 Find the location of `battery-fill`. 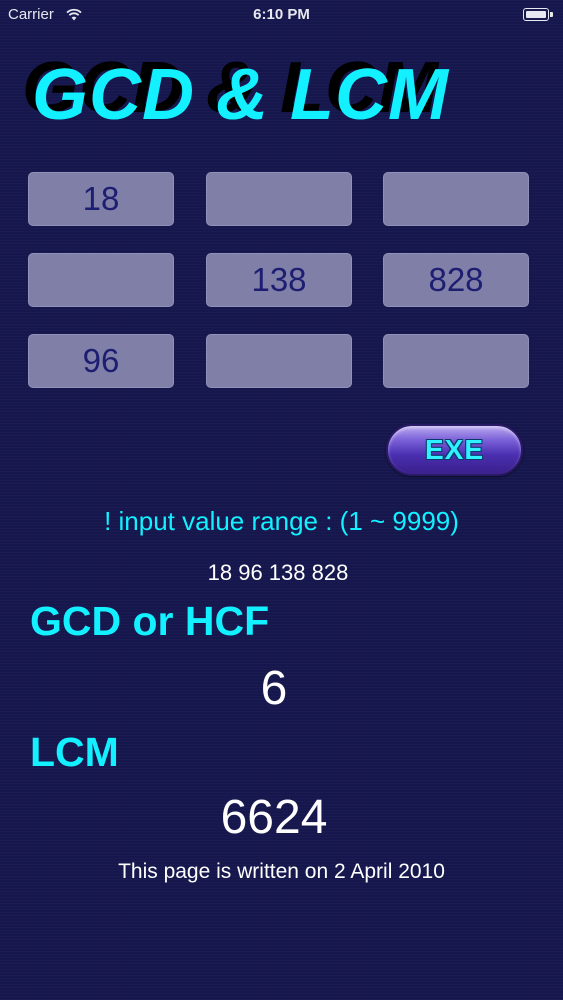

battery-fill is located at coordinates (536, 14).